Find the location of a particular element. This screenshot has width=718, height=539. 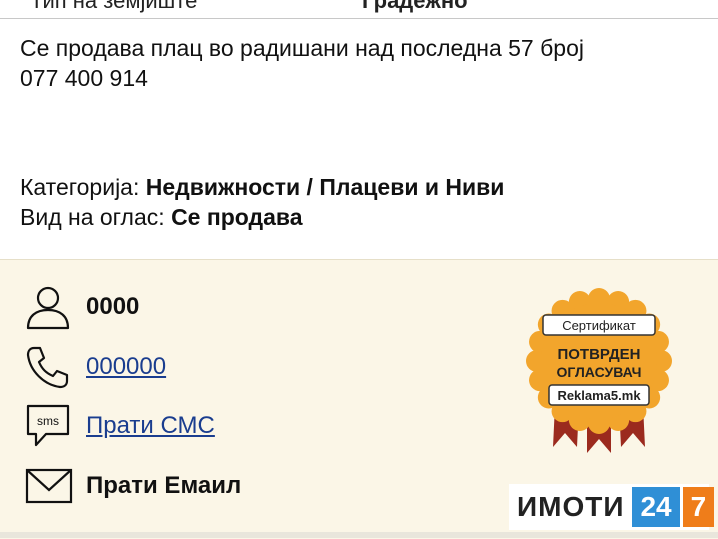

logo-24: 24 is located at coordinates (656, 507).